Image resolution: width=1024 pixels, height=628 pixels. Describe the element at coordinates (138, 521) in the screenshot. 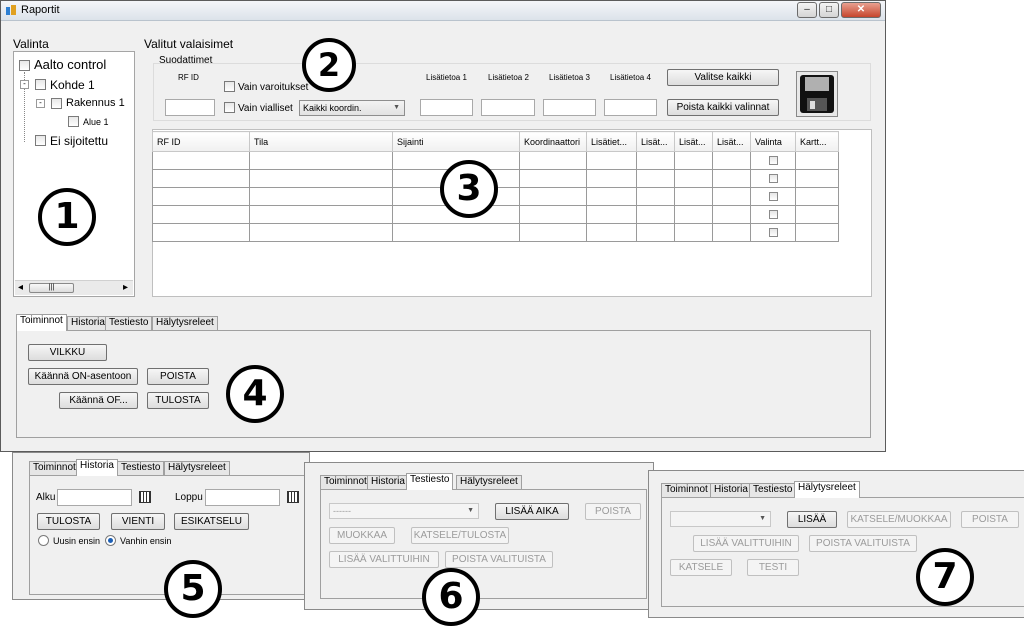

I see `export-button: VIENTI` at that location.